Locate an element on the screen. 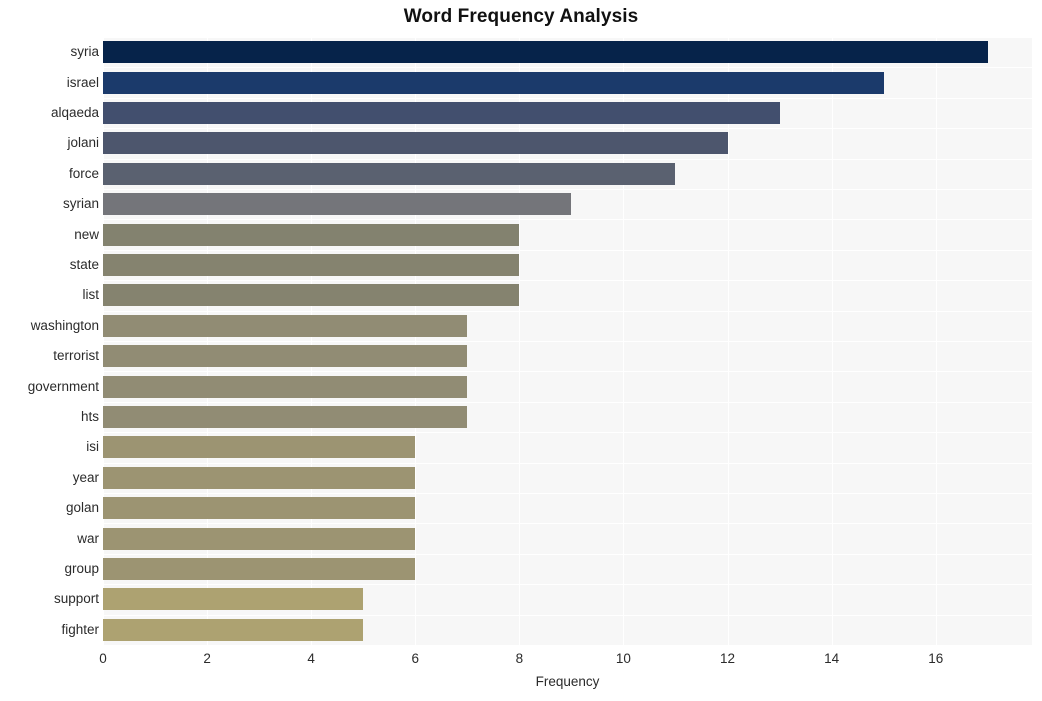  x-tick-label: 2 is located at coordinates (207, 658).